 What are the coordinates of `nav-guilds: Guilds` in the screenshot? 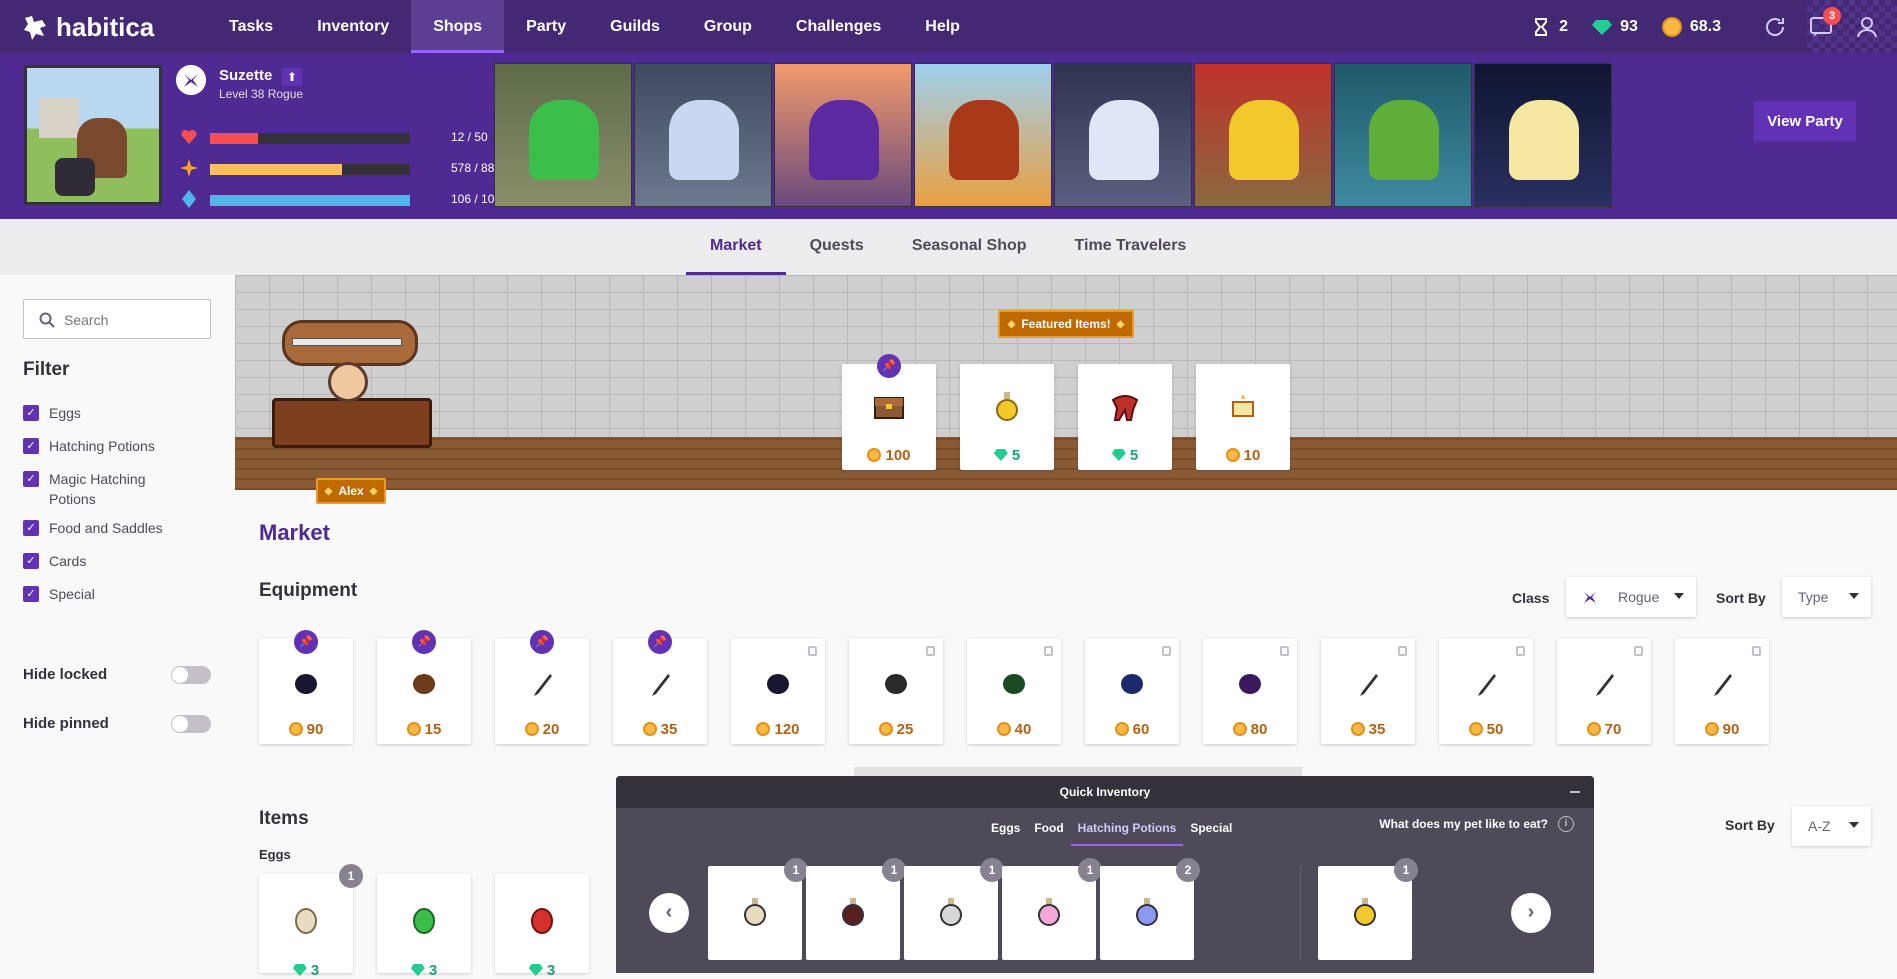 It's located at (635, 26).